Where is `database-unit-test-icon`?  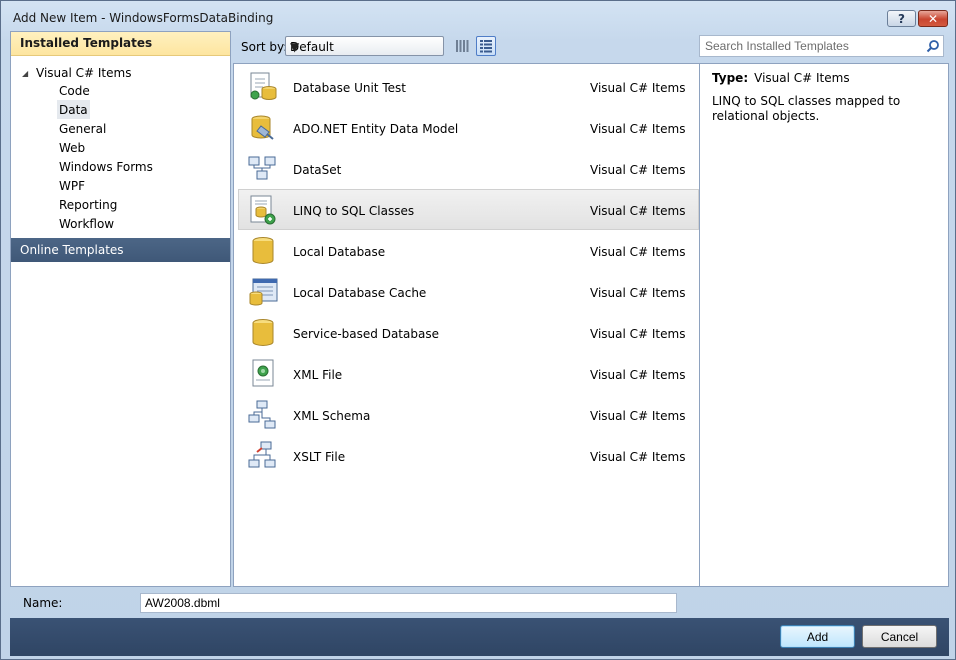 database-unit-test-icon is located at coordinates (263, 87).